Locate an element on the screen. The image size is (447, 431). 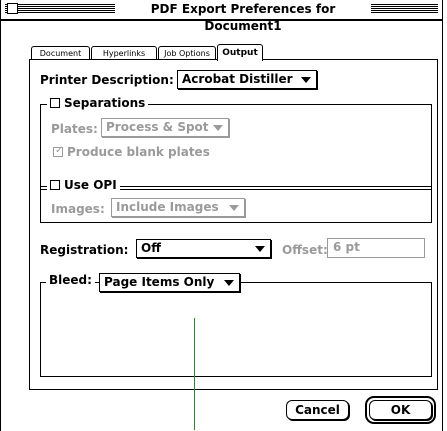
plates-value: Process & Spot is located at coordinates (157, 127).